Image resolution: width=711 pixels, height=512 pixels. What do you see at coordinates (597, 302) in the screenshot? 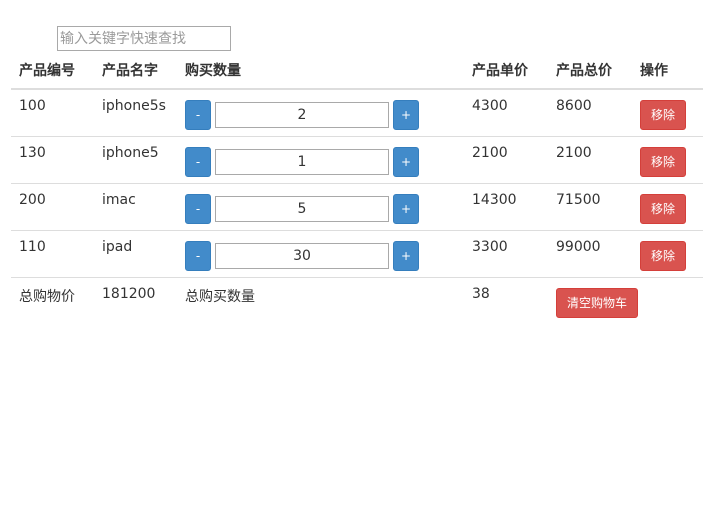
I see `clear-cart-button: 清空购物车` at bounding box center [597, 302].